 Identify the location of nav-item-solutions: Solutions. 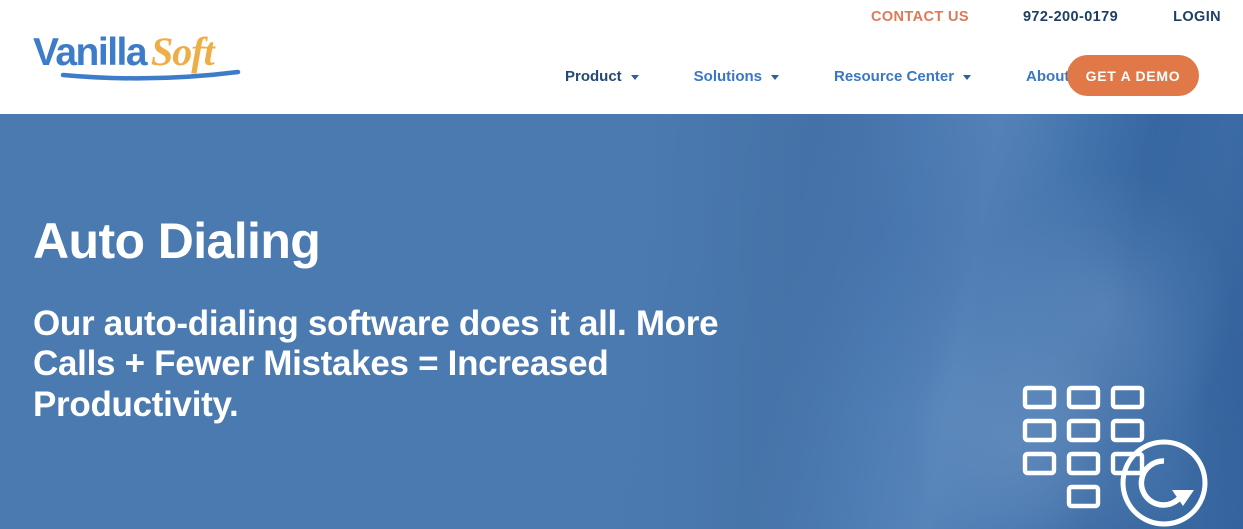
(736, 76).